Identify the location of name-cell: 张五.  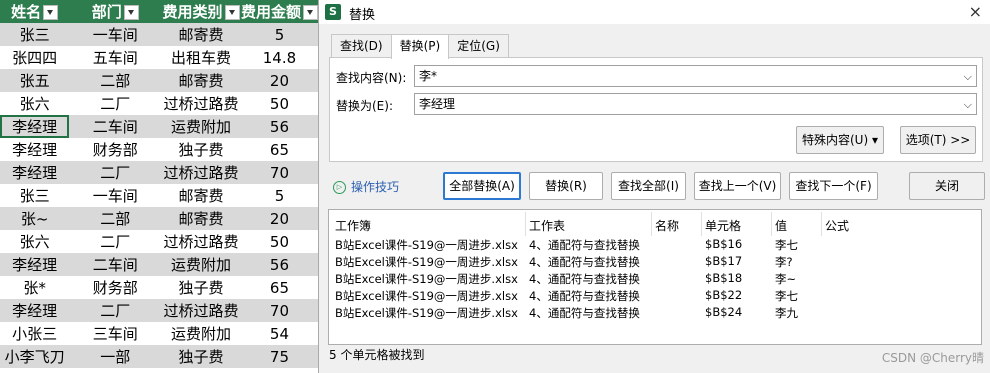
(35, 80).